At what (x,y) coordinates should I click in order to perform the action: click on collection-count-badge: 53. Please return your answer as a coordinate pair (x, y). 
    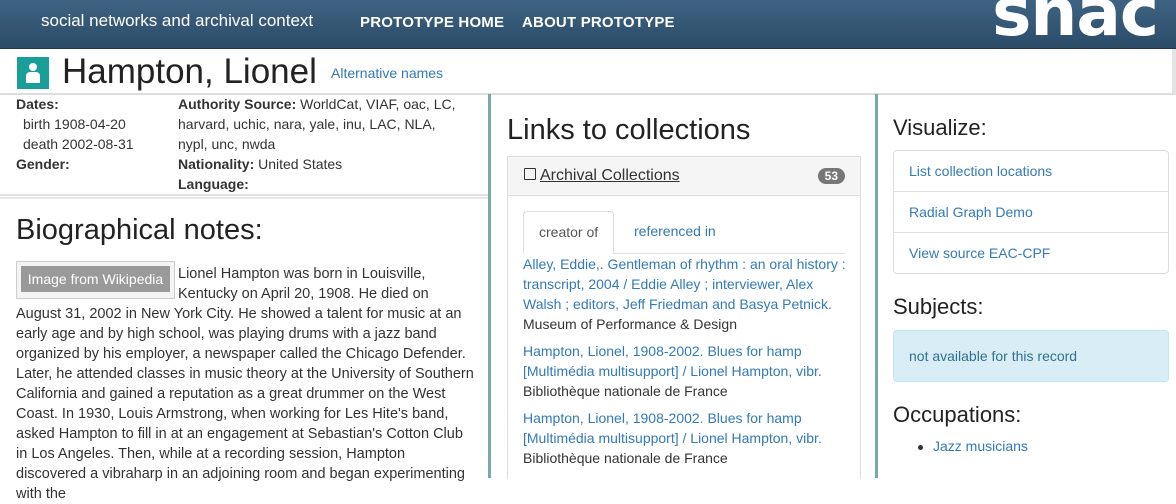
    Looking at the image, I should click on (831, 176).